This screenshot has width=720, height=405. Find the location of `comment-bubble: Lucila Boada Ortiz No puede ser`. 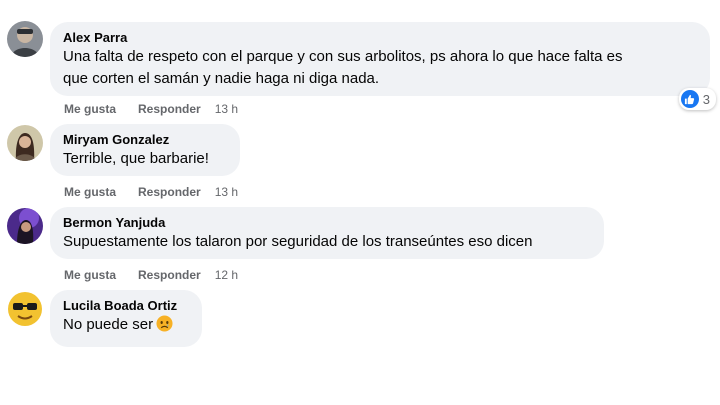

comment-bubble: Lucila Boada Ortiz No puede ser is located at coordinates (126, 318).